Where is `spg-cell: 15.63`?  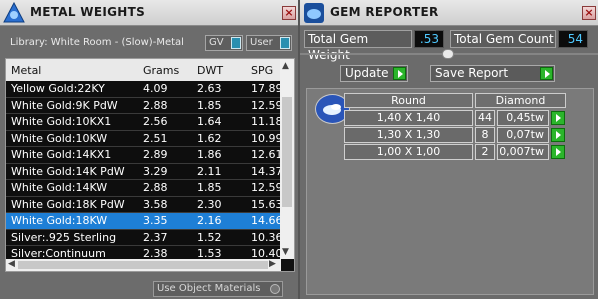
spg-cell: 15.63 is located at coordinates (266, 204).